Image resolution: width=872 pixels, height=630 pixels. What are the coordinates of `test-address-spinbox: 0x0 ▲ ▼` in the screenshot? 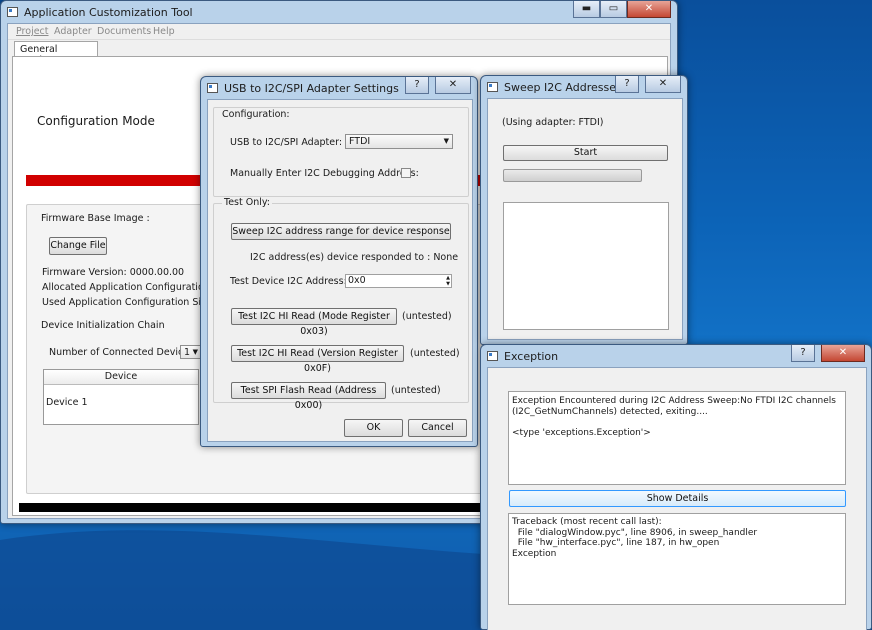 It's located at (398, 281).